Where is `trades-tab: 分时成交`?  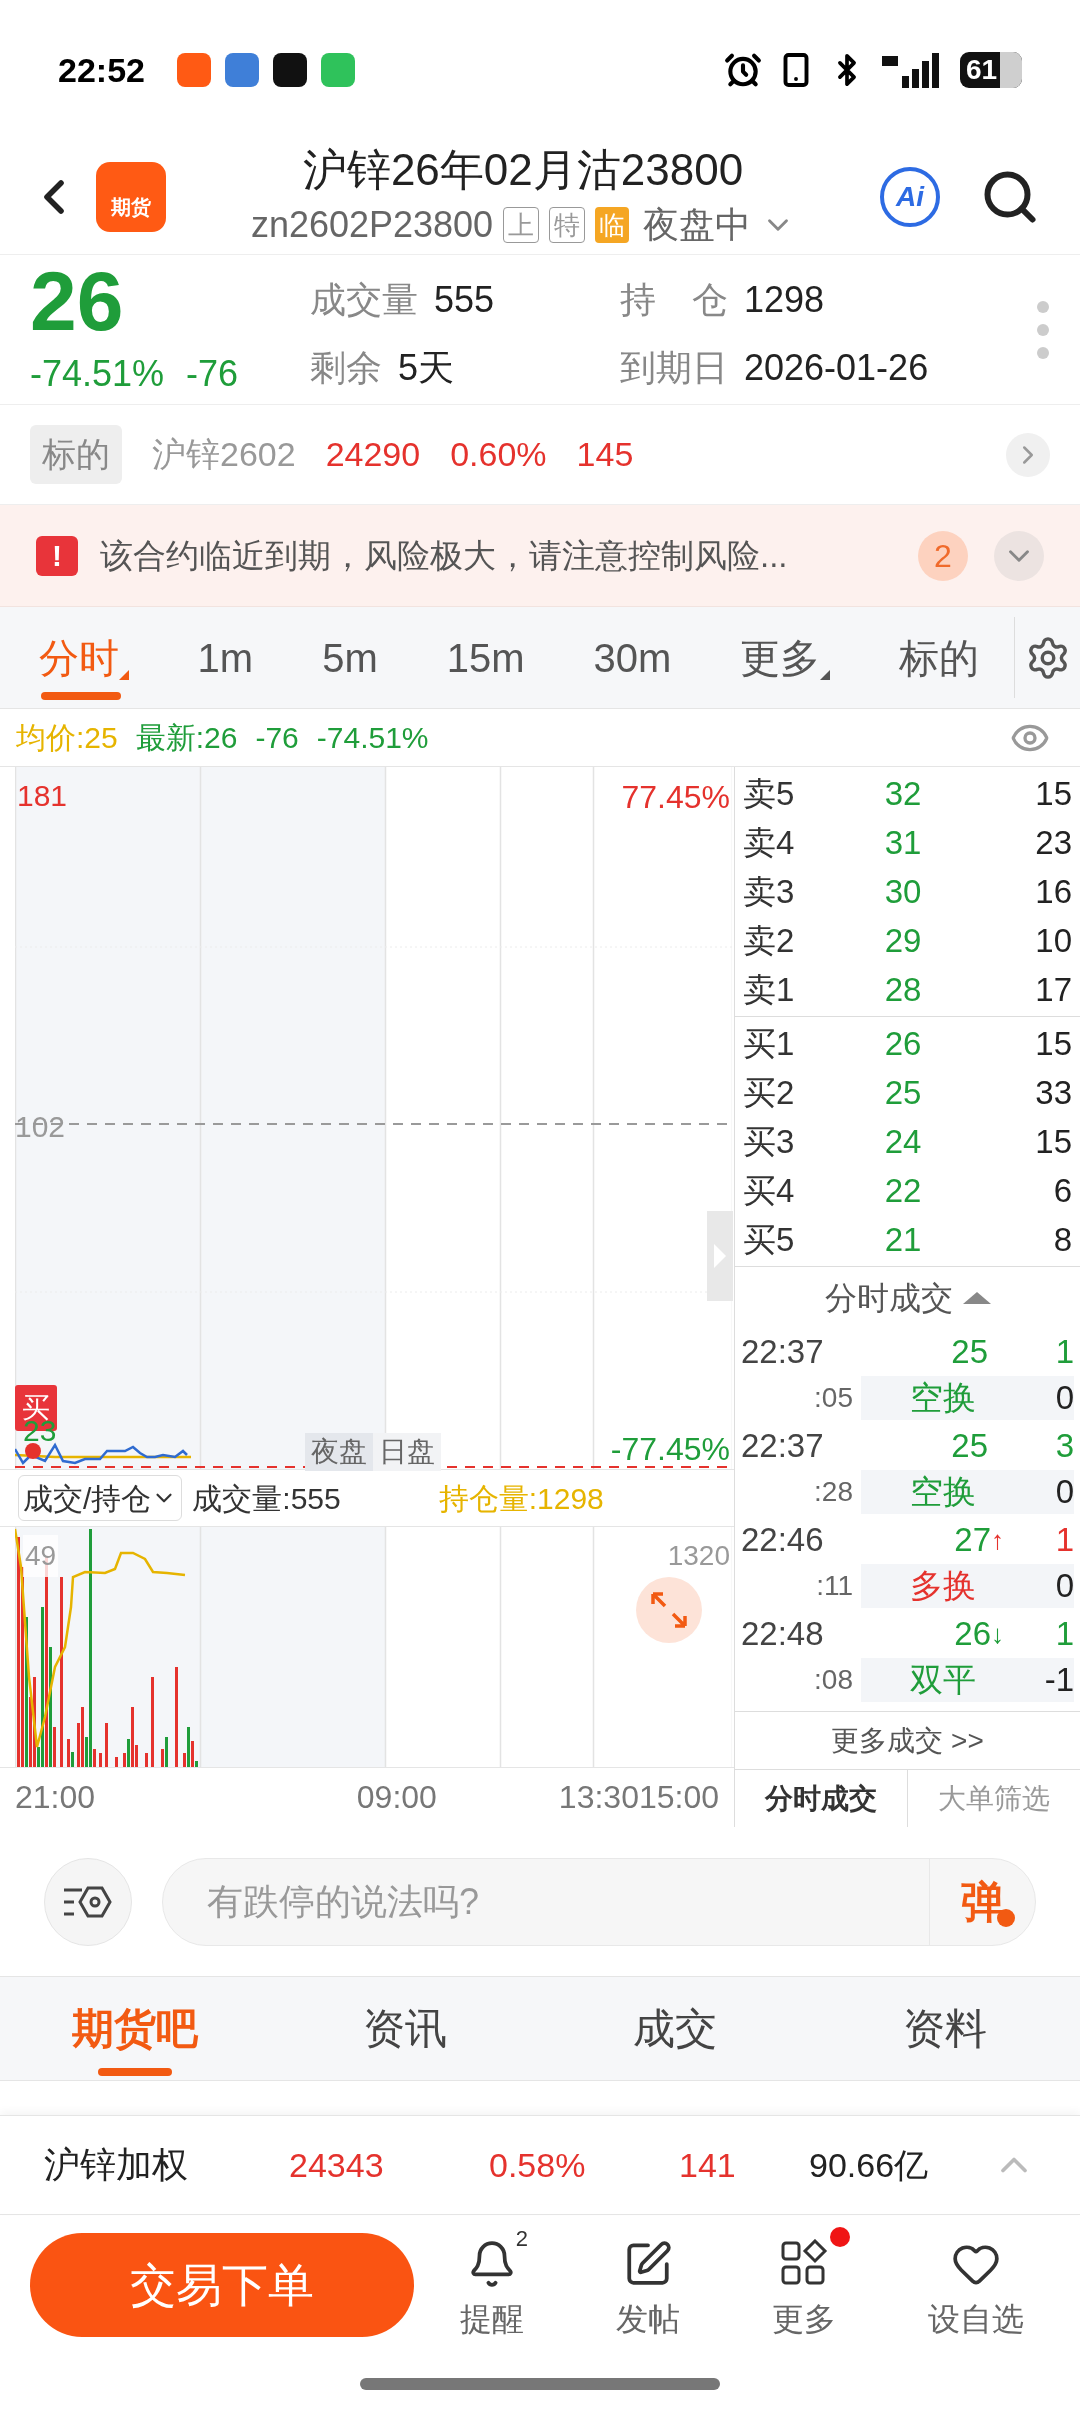
trades-tab: 分时成交 is located at coordinates (821, 1798).